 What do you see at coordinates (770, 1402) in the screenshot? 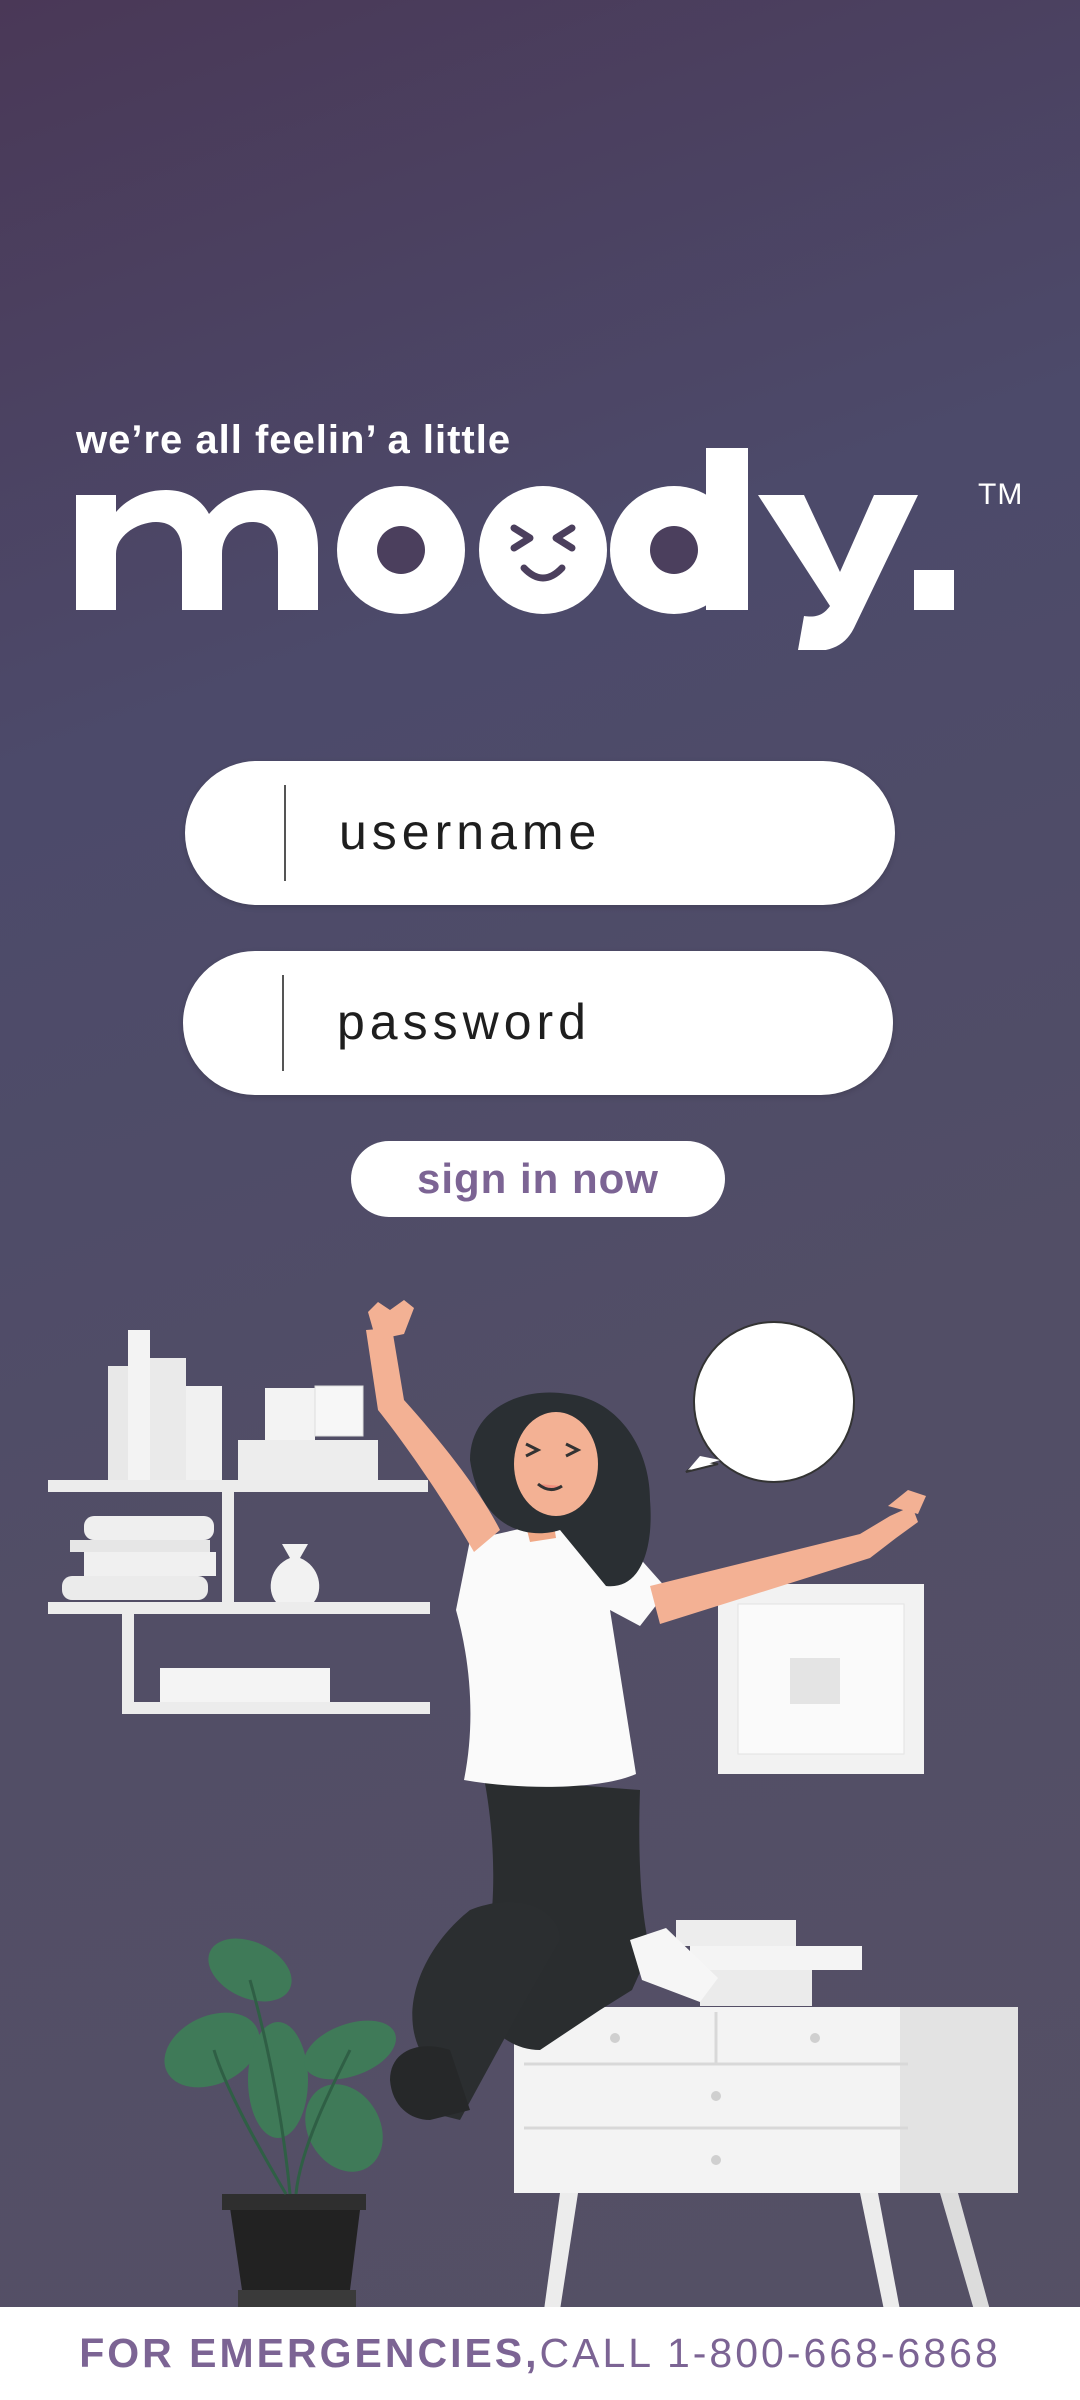
I see `speech-bubble-icon` at bounding box center [770, 1402].